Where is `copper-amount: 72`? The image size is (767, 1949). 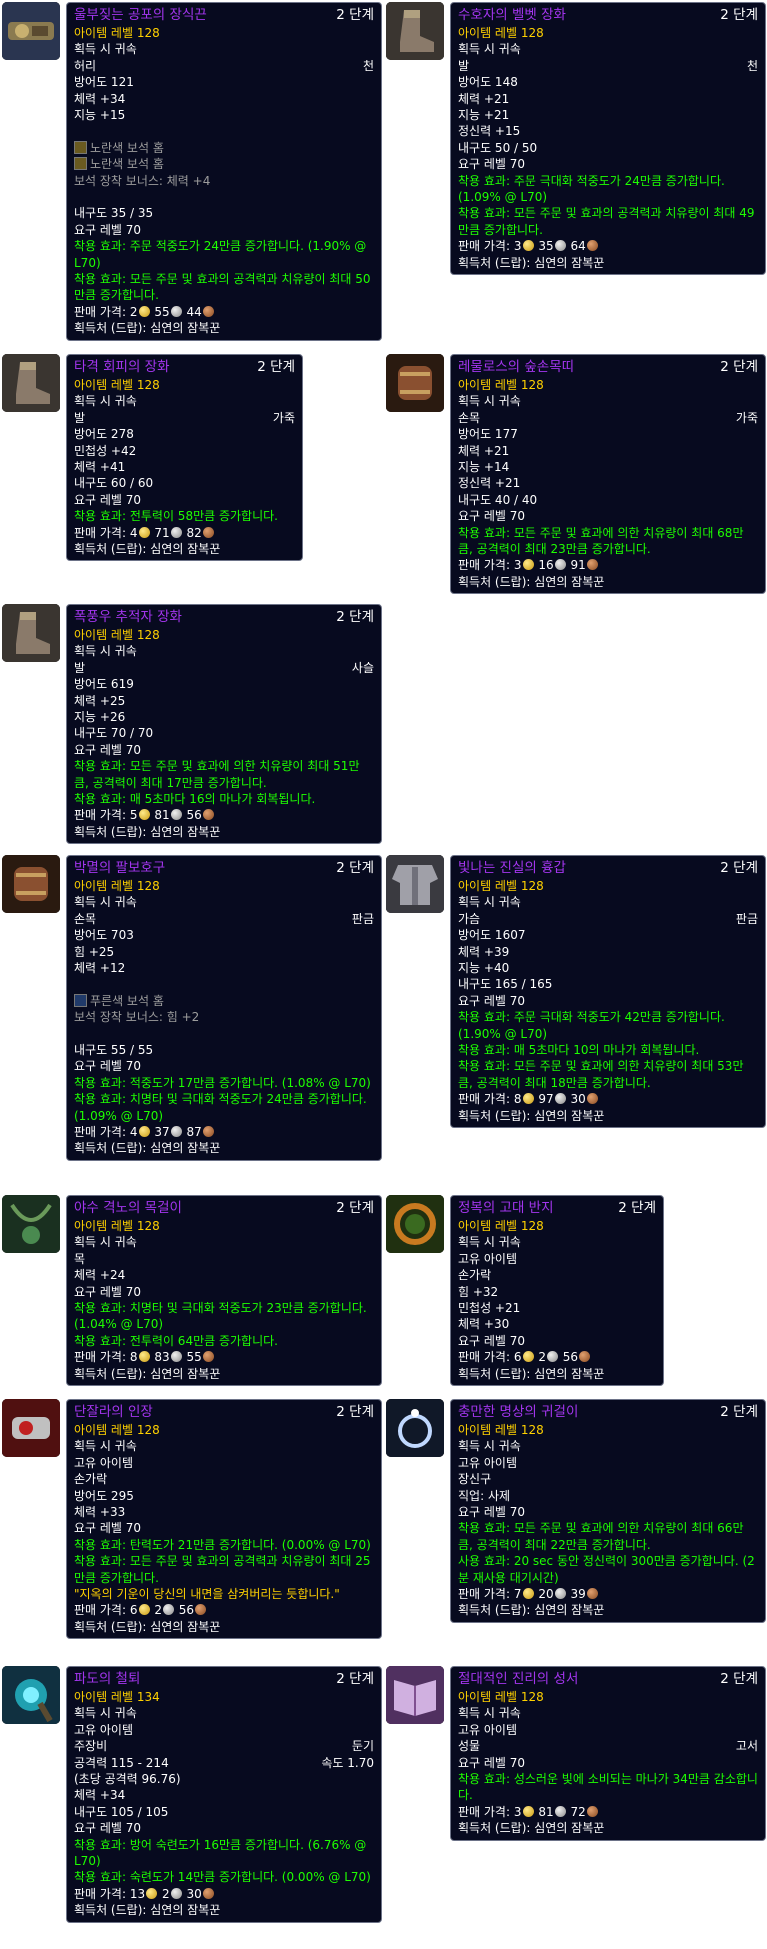 copper-amount: 72 is located at coordinates (578, 1811).